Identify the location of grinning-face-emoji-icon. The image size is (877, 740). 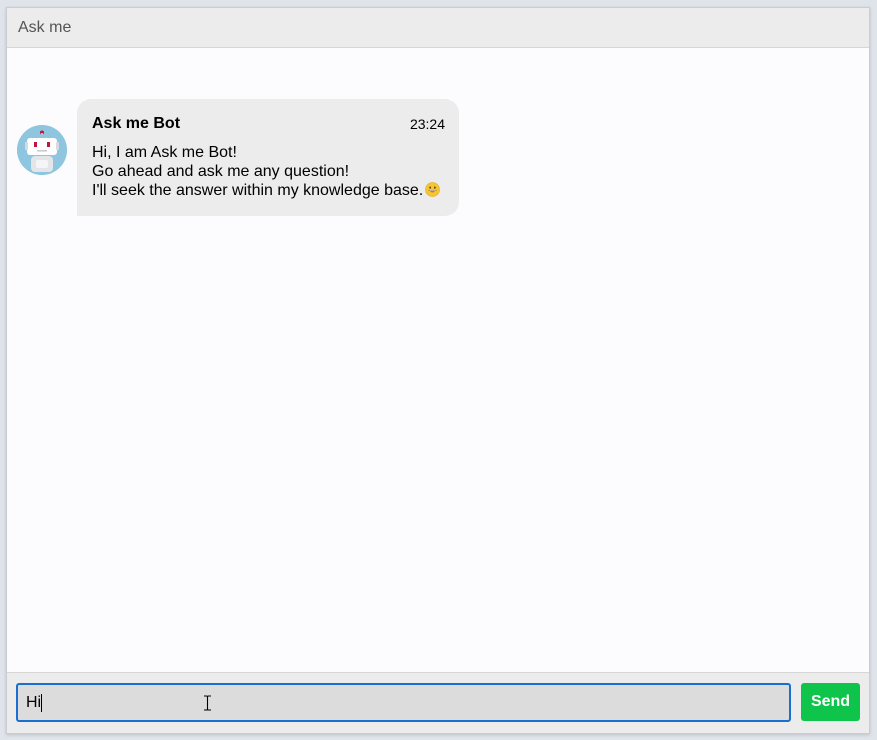
(433, 189).